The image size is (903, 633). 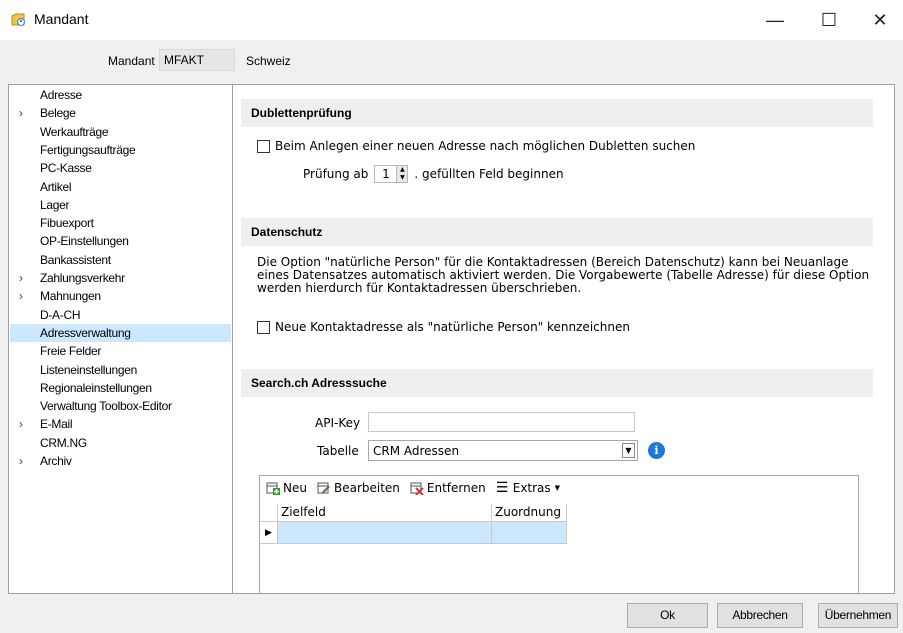 I want to click on sidebar-item-verwaltung-toolbox-editor: Verwaltung Toolbox-Editor, so click(x=120, y=406).